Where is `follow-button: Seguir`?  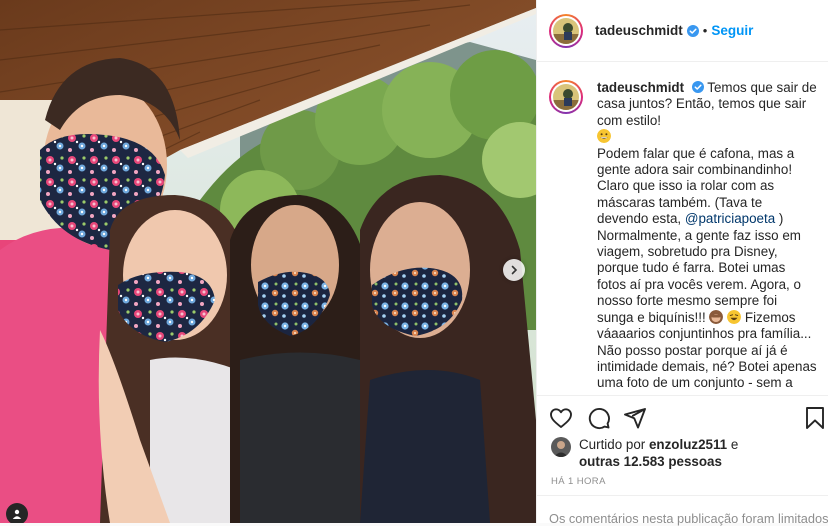
follow-button: Seguir is located at coordinates (732, 30).